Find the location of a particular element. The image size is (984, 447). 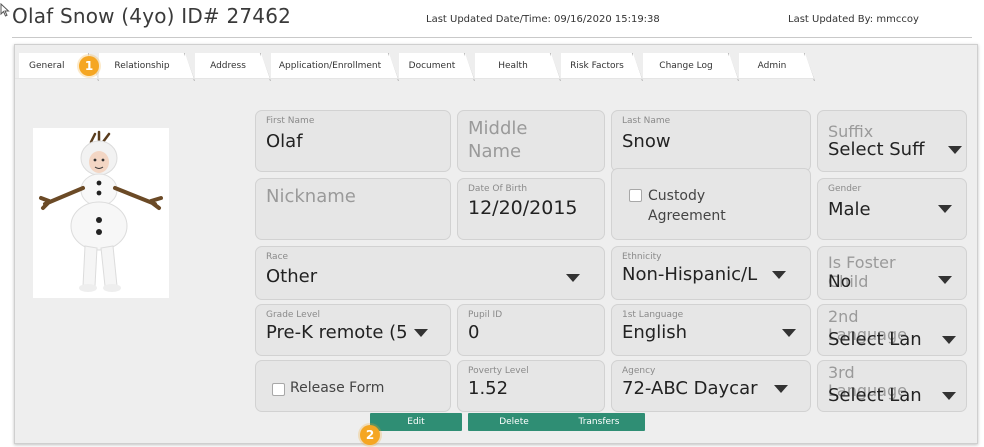

callout-badge-2: 2 is located at coordinates (370, 435).